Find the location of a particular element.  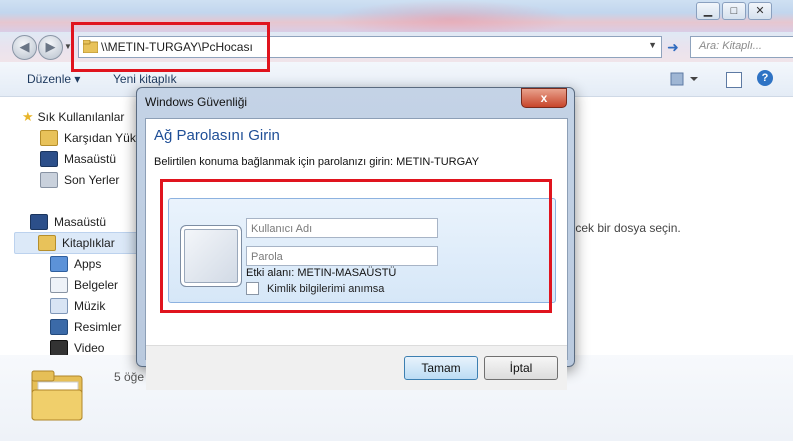

downloads-folder-icon is located at coordinates (49, 137).